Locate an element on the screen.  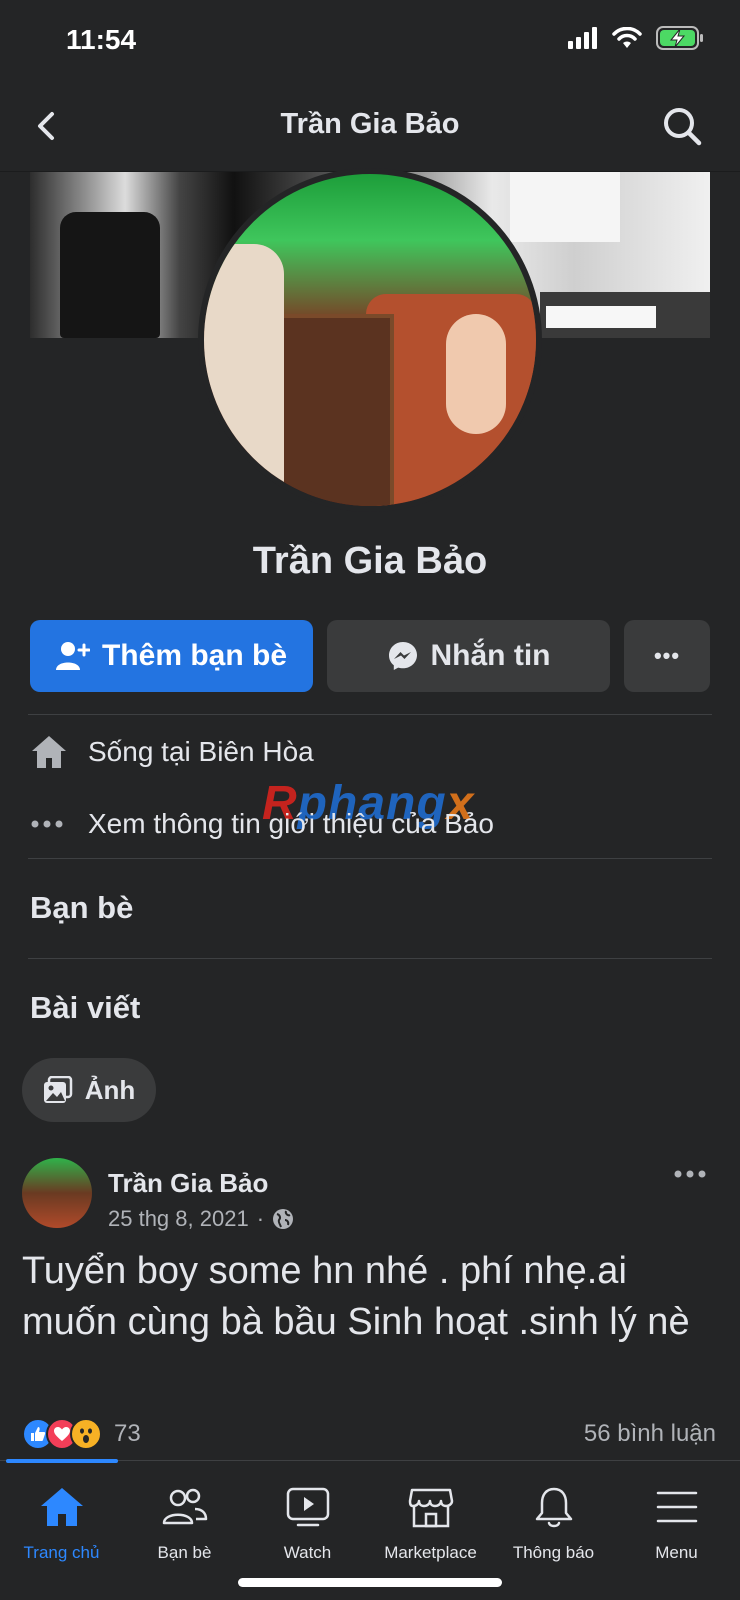
tab-notifications: Thông báo is located at coordinates (553, 1523).